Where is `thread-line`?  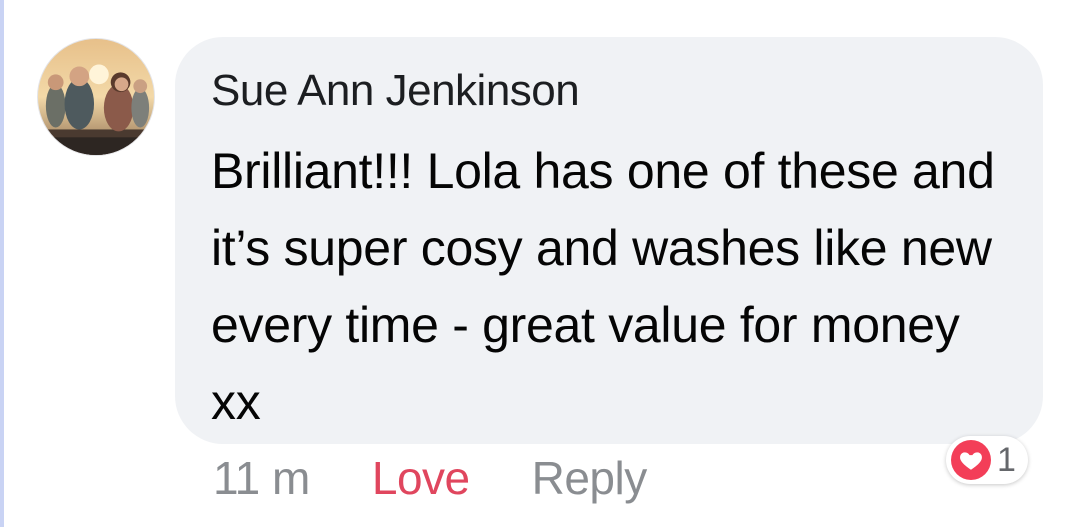
thread-line is located at coordinates (2, 263).